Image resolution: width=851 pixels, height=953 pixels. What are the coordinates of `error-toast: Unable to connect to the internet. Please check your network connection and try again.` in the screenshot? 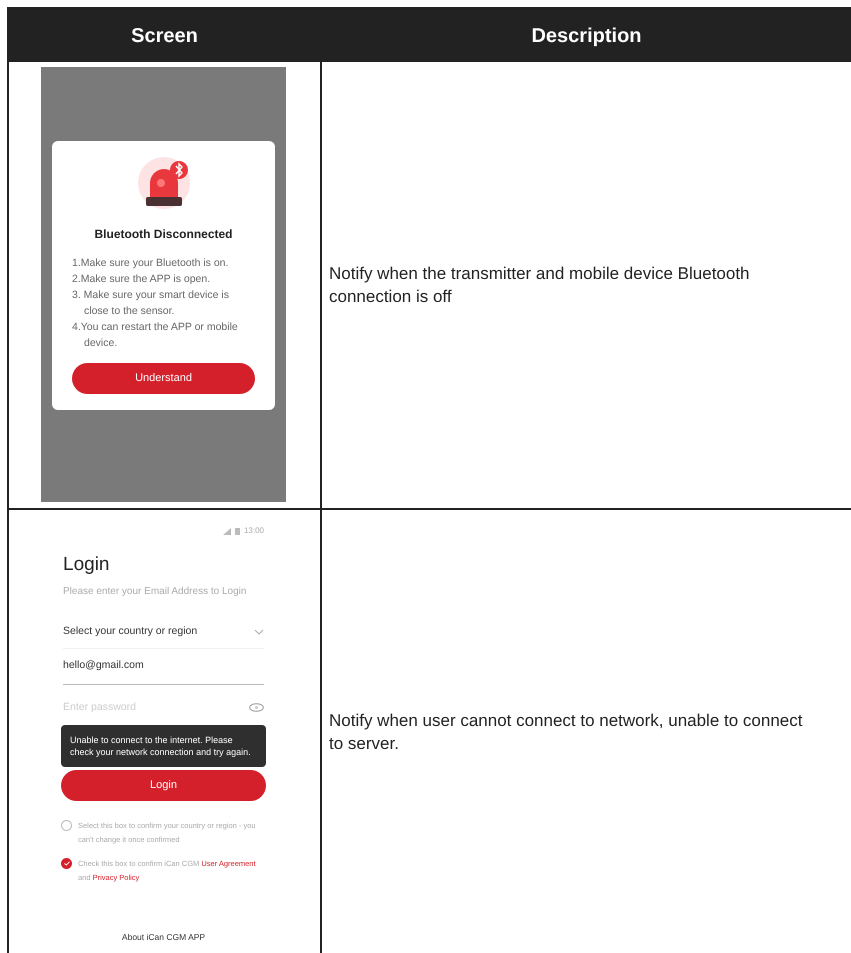 It's located at (163, 745).